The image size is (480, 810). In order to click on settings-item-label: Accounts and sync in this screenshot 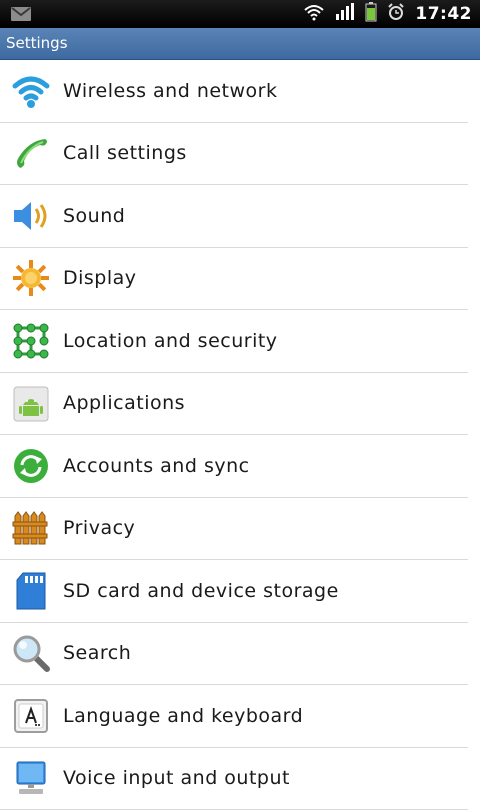, I will do `click(156, 466)`.